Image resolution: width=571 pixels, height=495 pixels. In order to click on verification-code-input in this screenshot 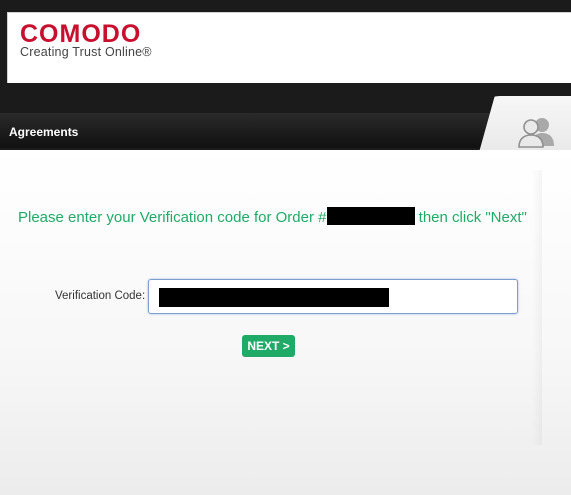, I will do `click(333, 296)`.